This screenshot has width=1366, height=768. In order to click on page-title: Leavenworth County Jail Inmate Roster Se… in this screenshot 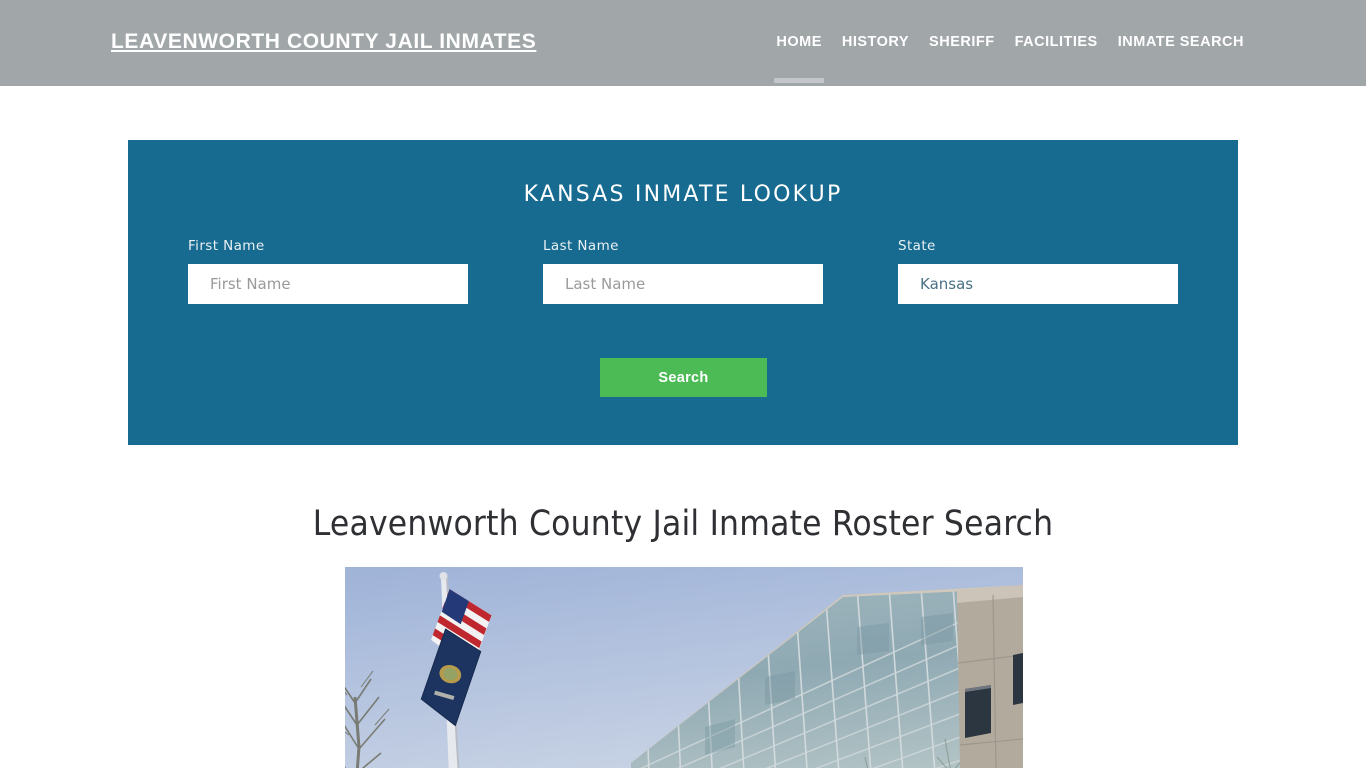, I will do `click(683, 524)`.